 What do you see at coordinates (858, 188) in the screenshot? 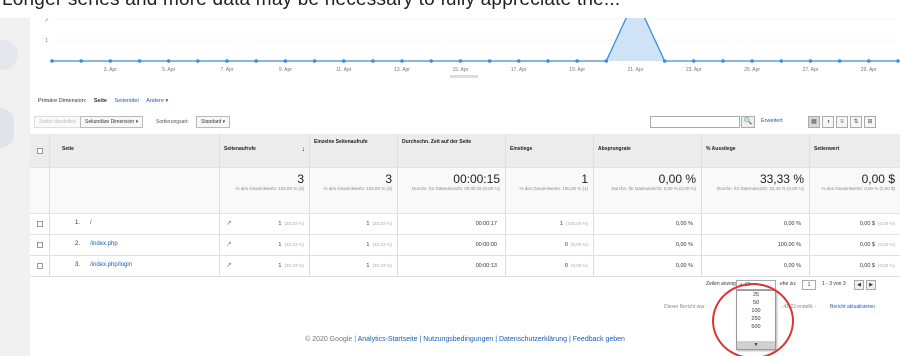
I see `total-note: % des Gesamtwerts: 0,00 % (0,00 $)` at bounding box center [858, 188].